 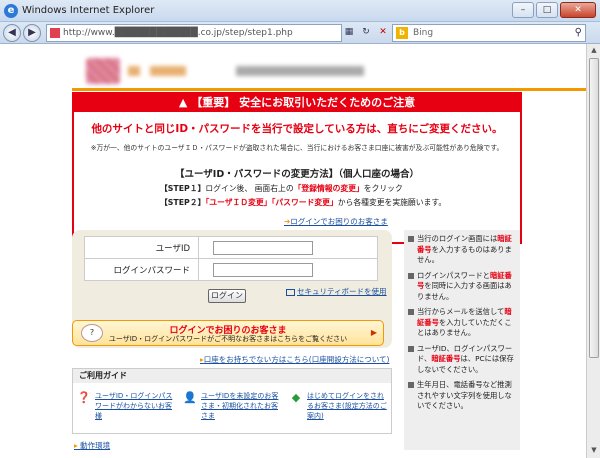 I want to click on scrollbar-thumb, so click(x=594, y=208).